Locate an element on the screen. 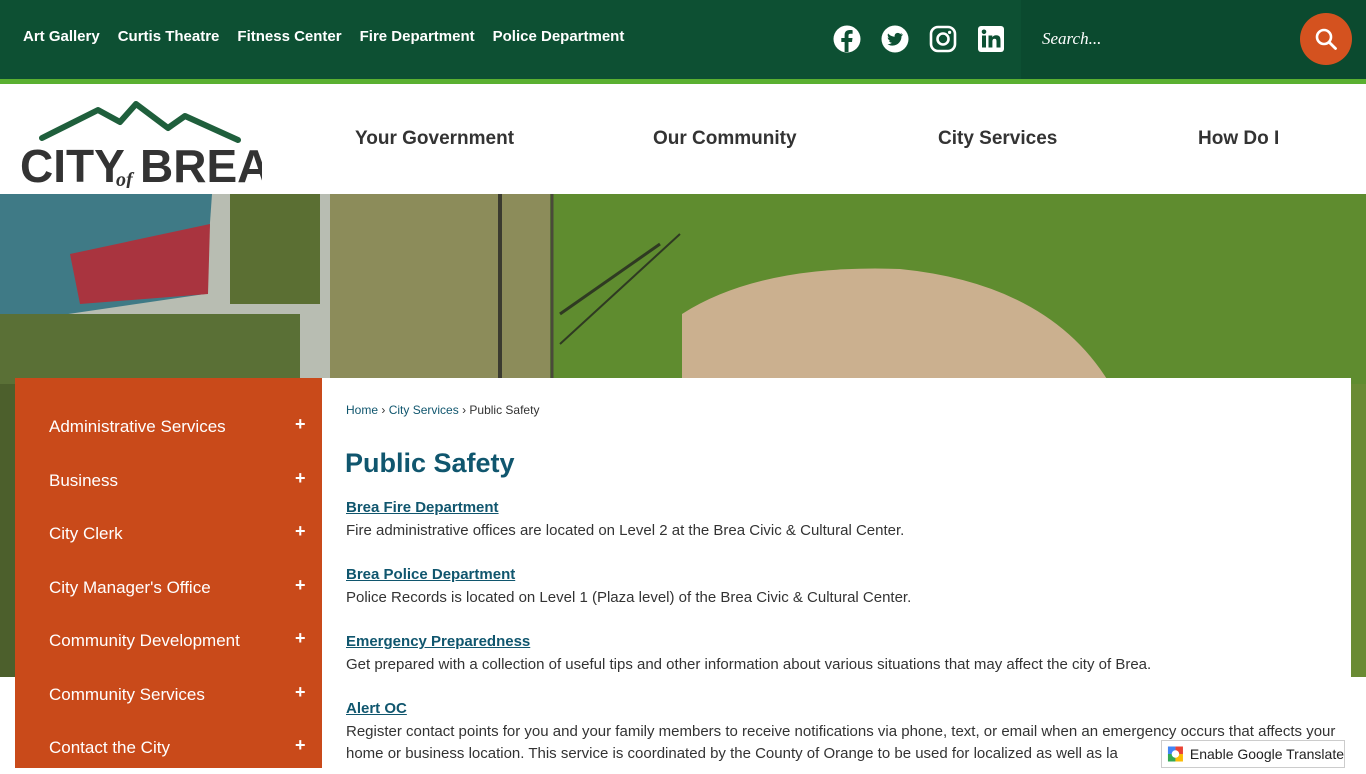 The image size is (1366, 774). sidebar-item-label: City Manager's Office is located at coordinates (130, 587).